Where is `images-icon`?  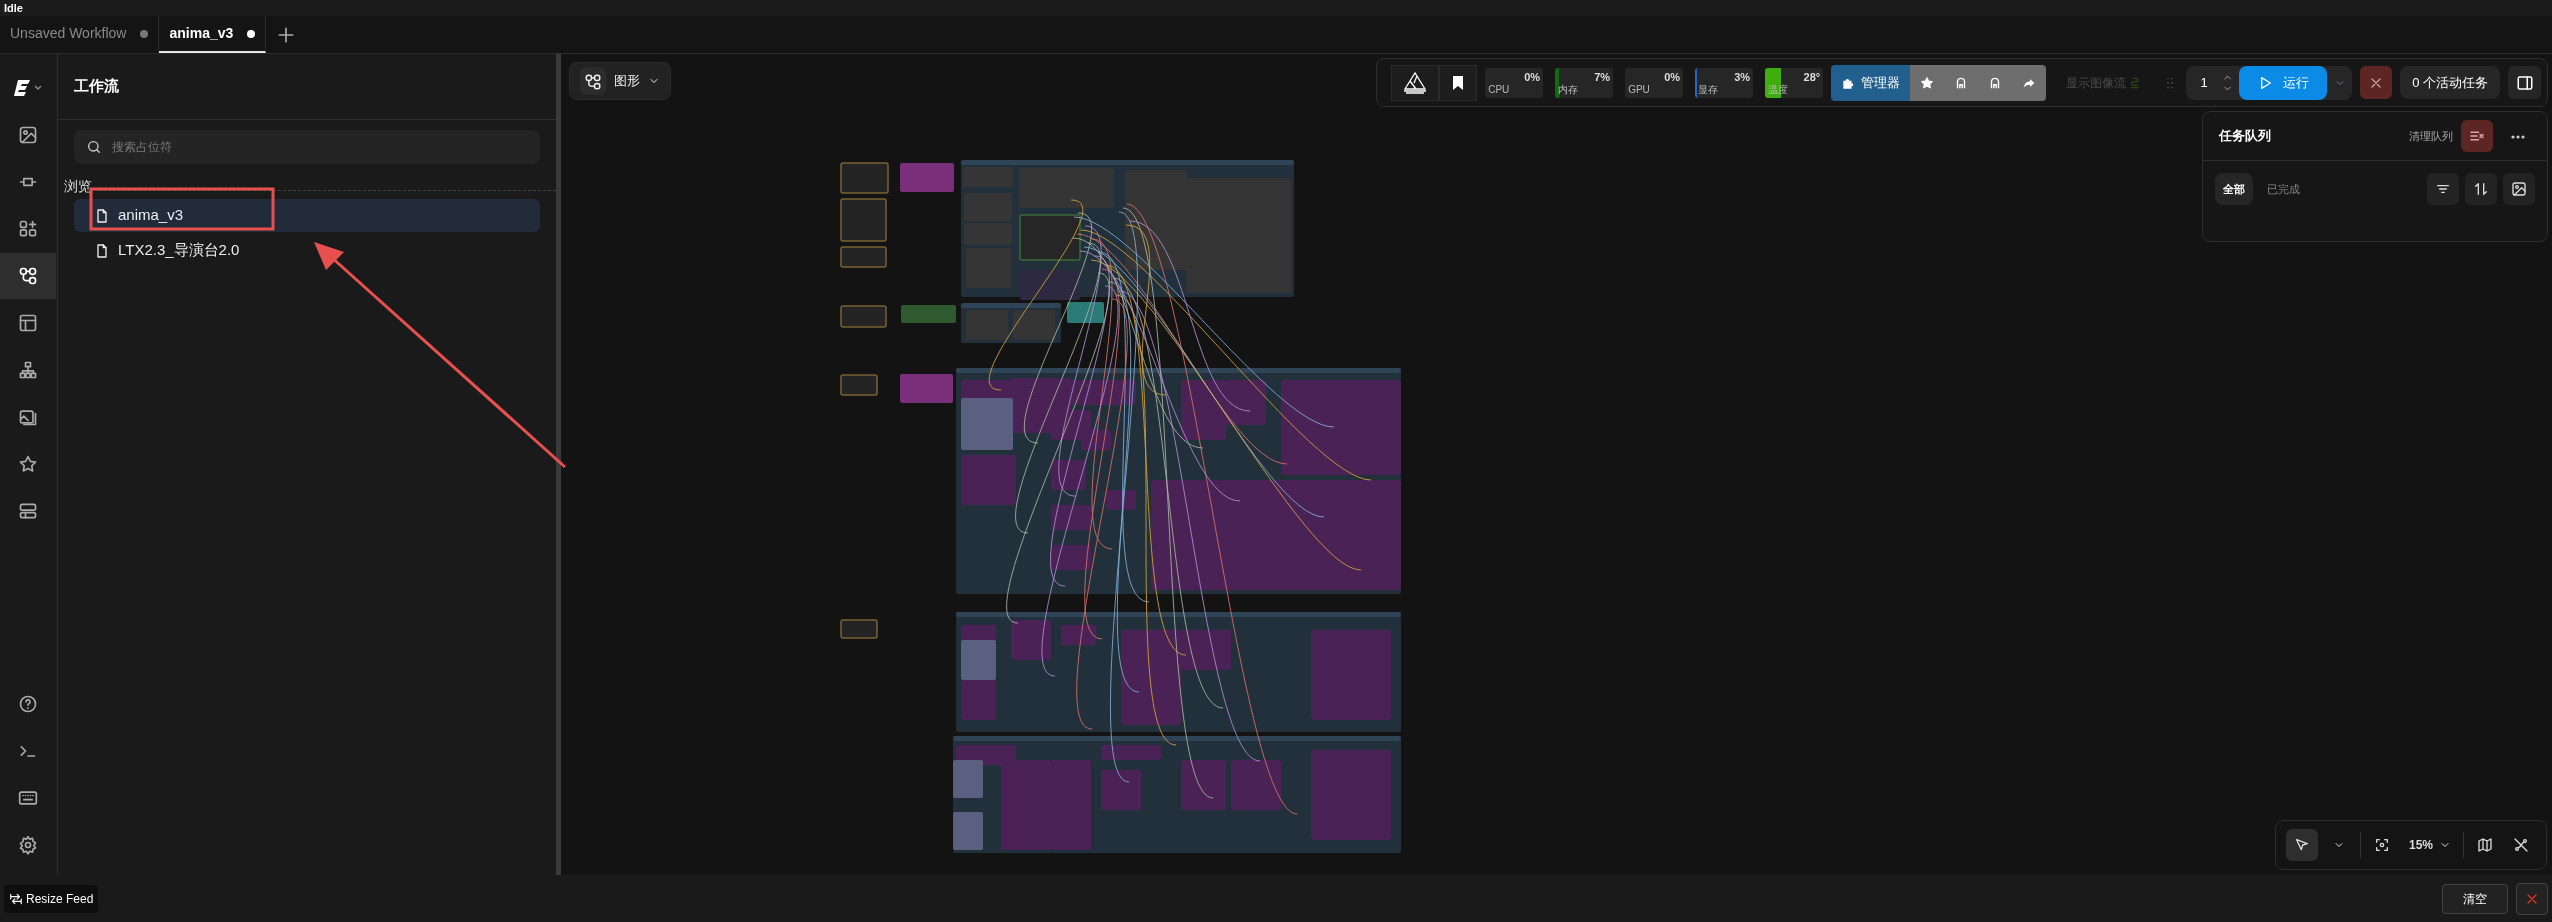
images-icon is located at coordinates (28, 135).